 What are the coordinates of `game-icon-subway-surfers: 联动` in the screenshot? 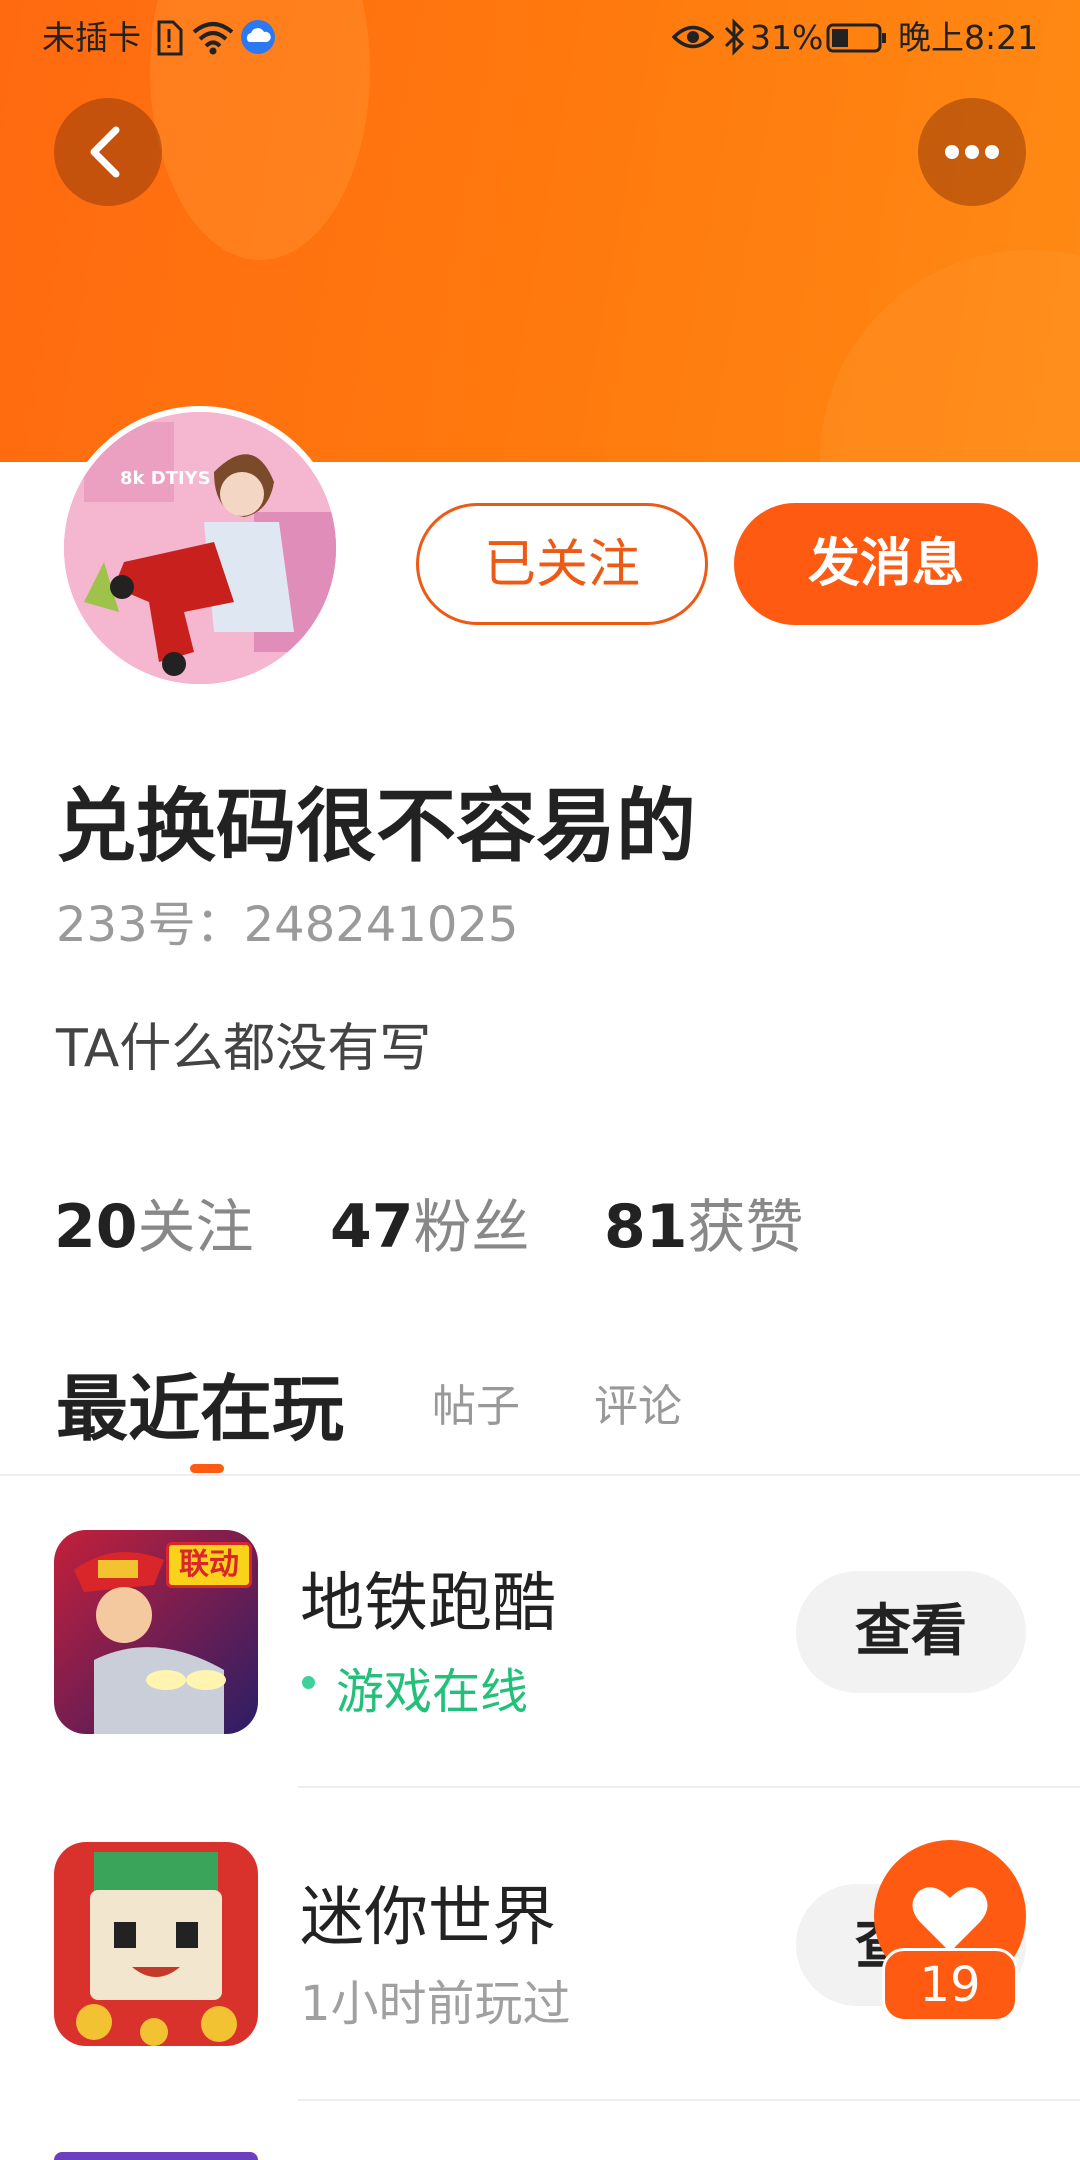 It's located at (156, 1632).